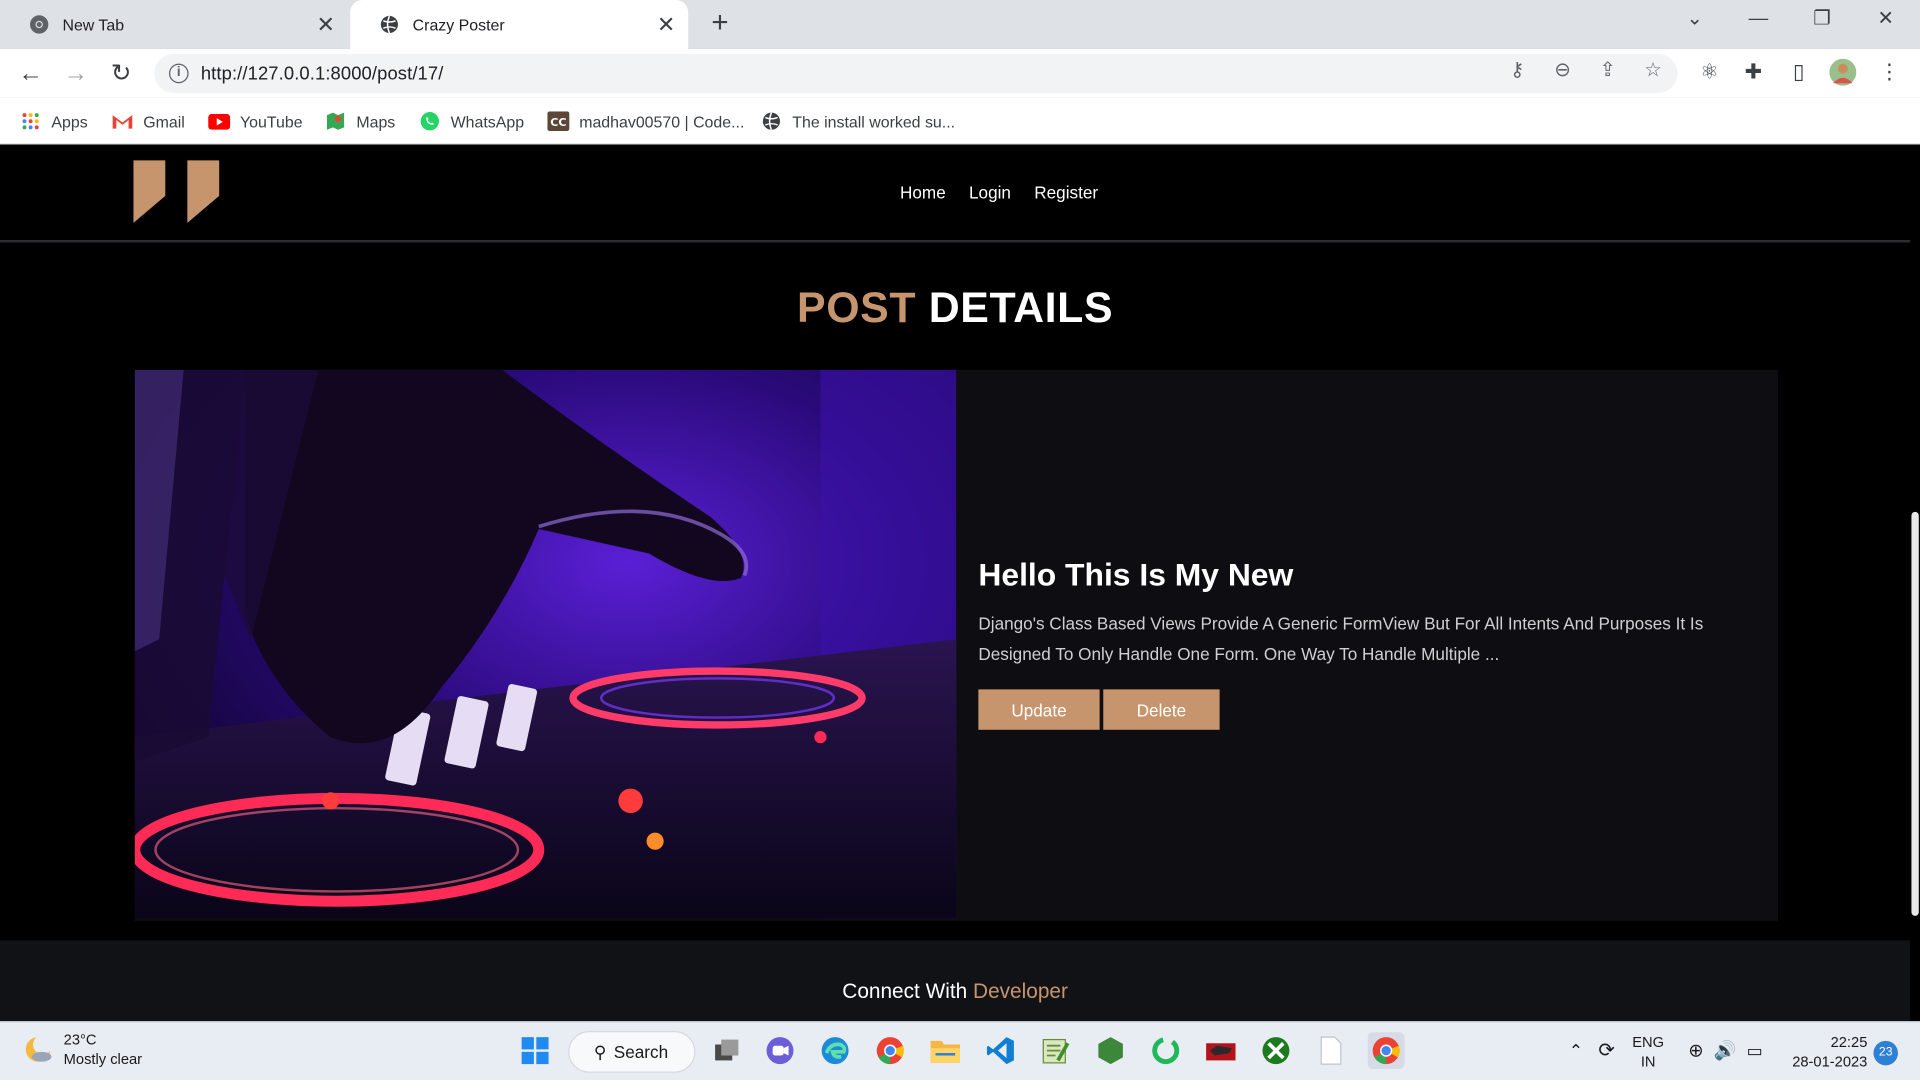  What do you see at coordinates (1648, 1051) in the screenshot?
I see `language-indicator: ENG IN` at bounding box center [1648, 1051].